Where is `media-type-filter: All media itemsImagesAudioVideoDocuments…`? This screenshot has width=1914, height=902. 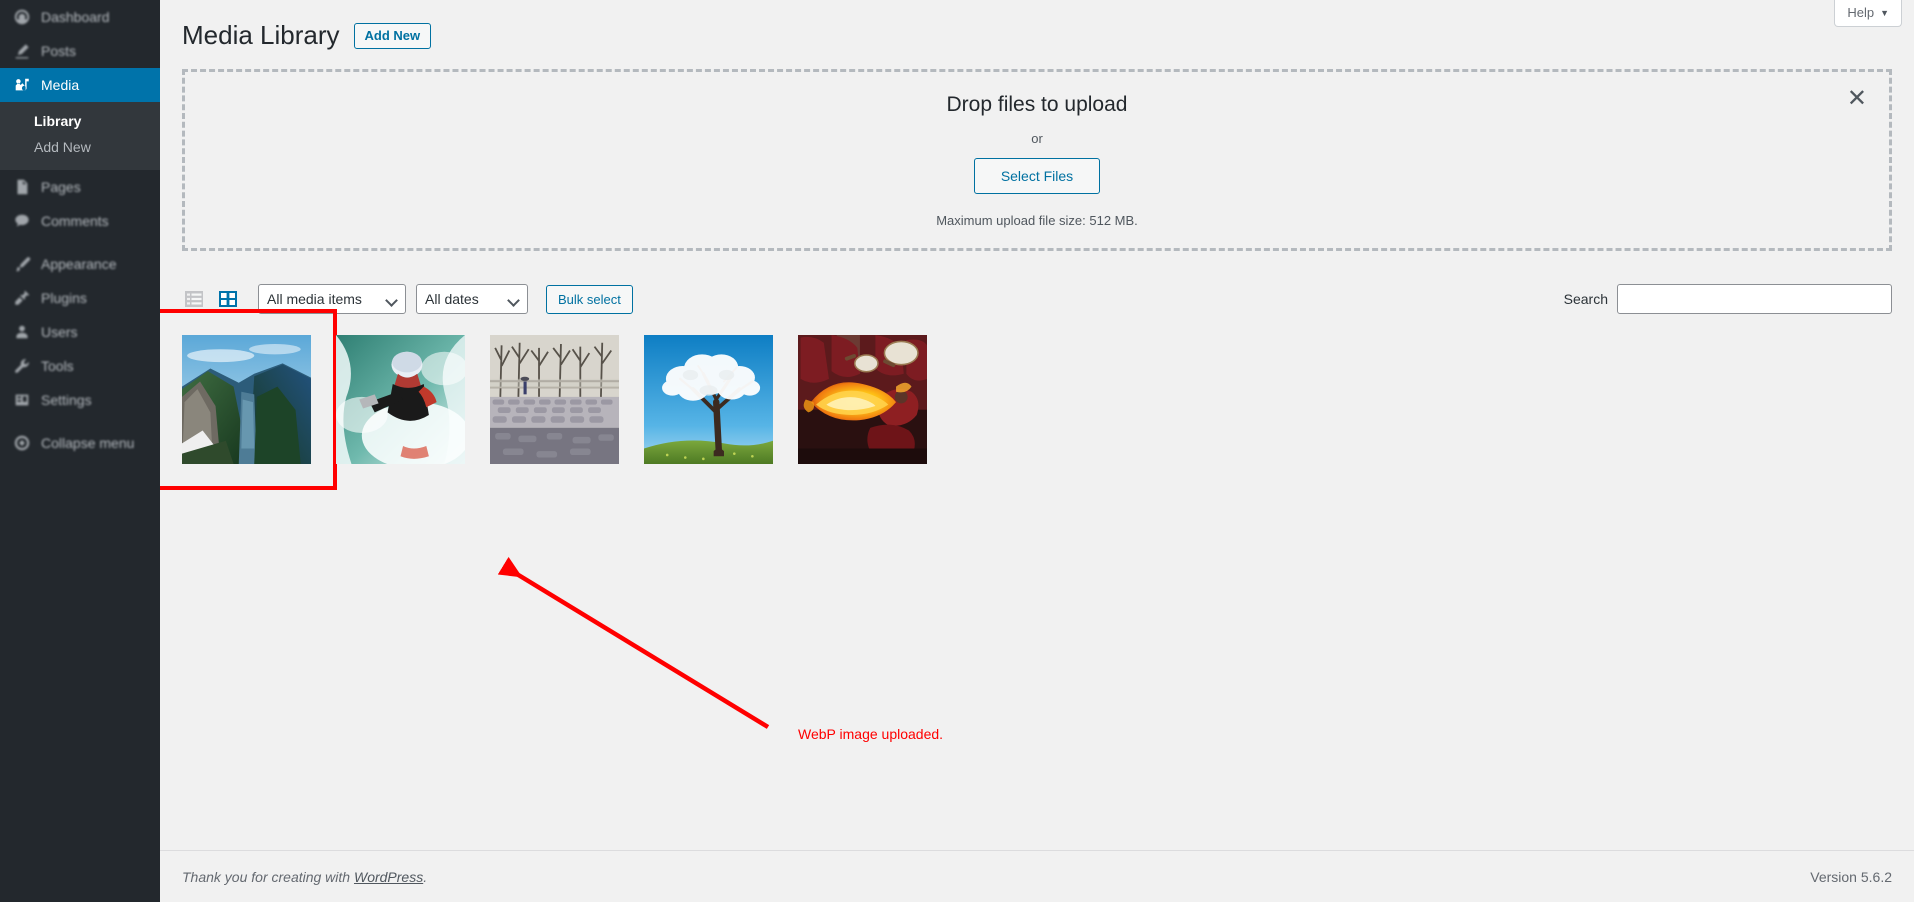
media-type-filter: All media itemsImagesAudioVideoDocuments… is located at coordinates (332, 299).